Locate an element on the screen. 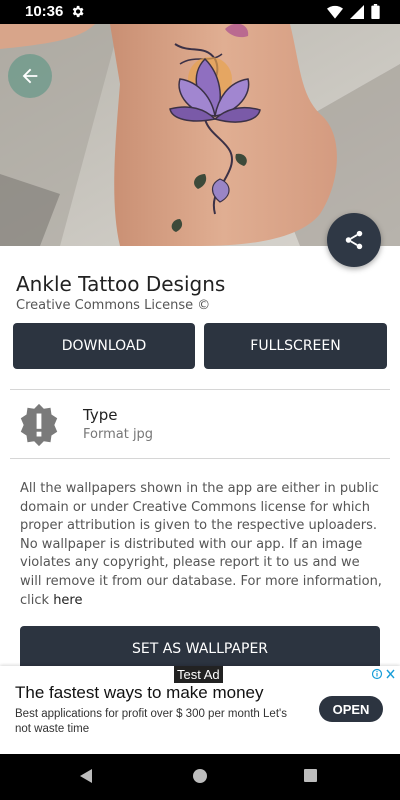 The image size is (400, 800). nav-home-icon is located at coordinates (200, 776).